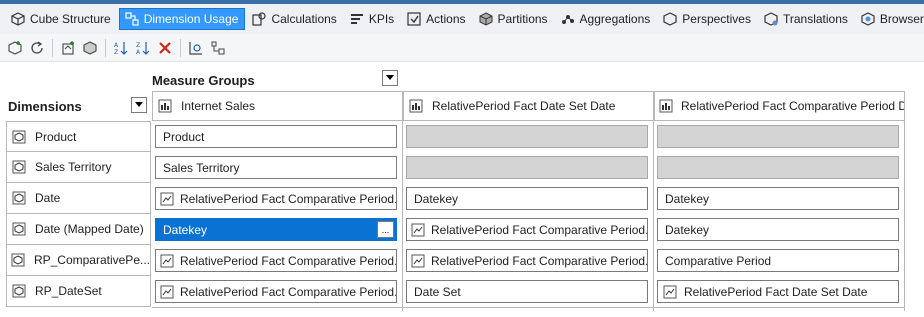  Describe the element at coordinates (670, 19) in the screenshot. I see `perspectives-icon` at that location.